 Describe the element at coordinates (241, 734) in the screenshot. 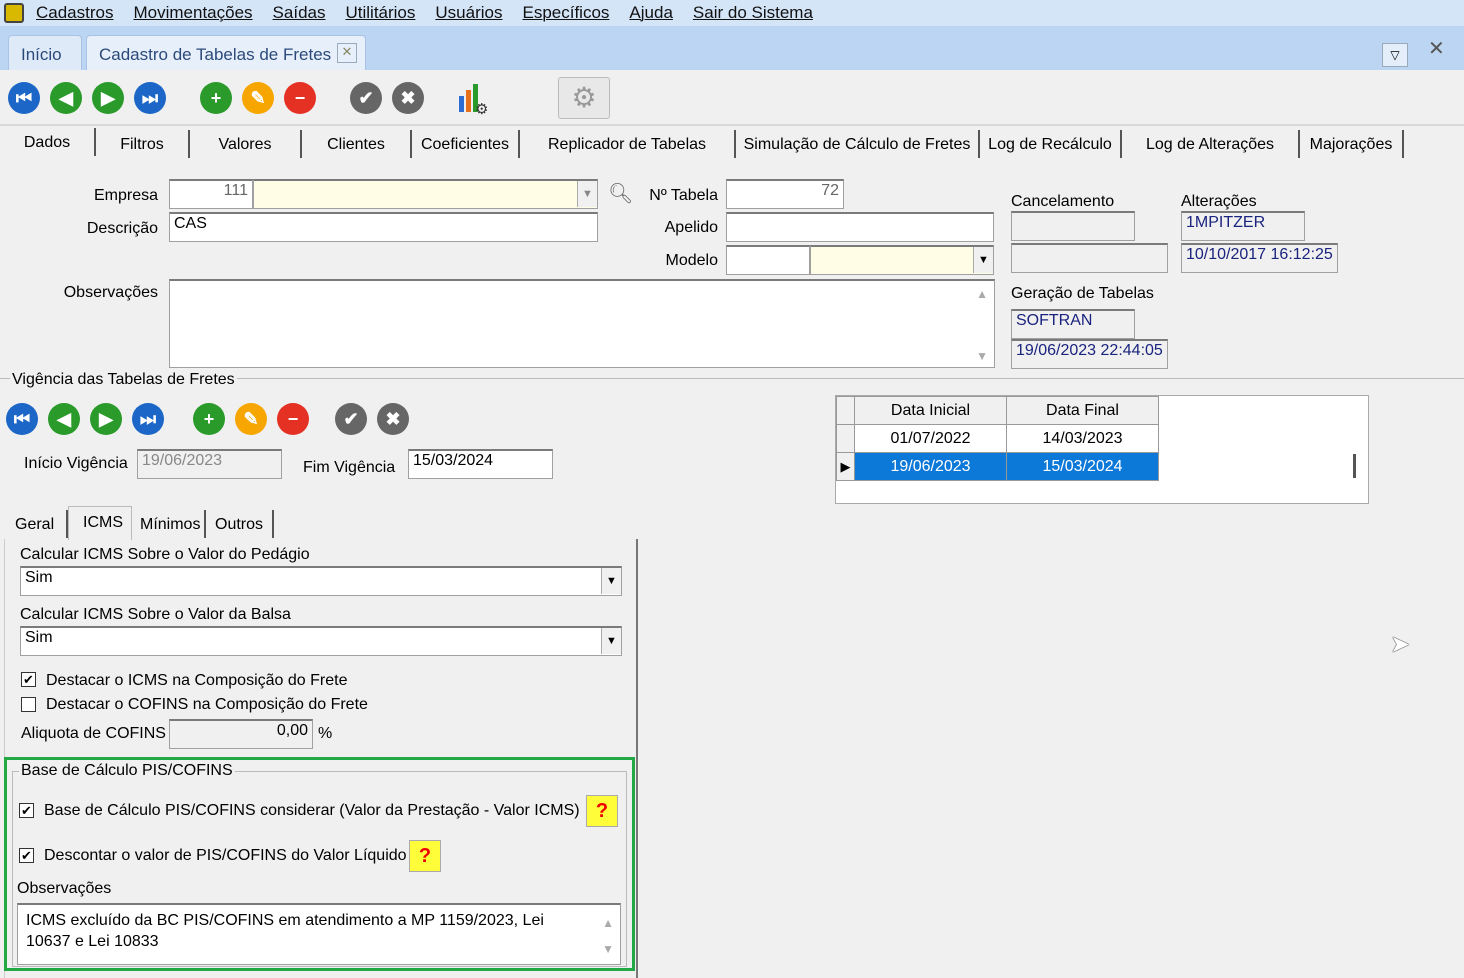

I see `aliquota-input: 0,00` at that location.